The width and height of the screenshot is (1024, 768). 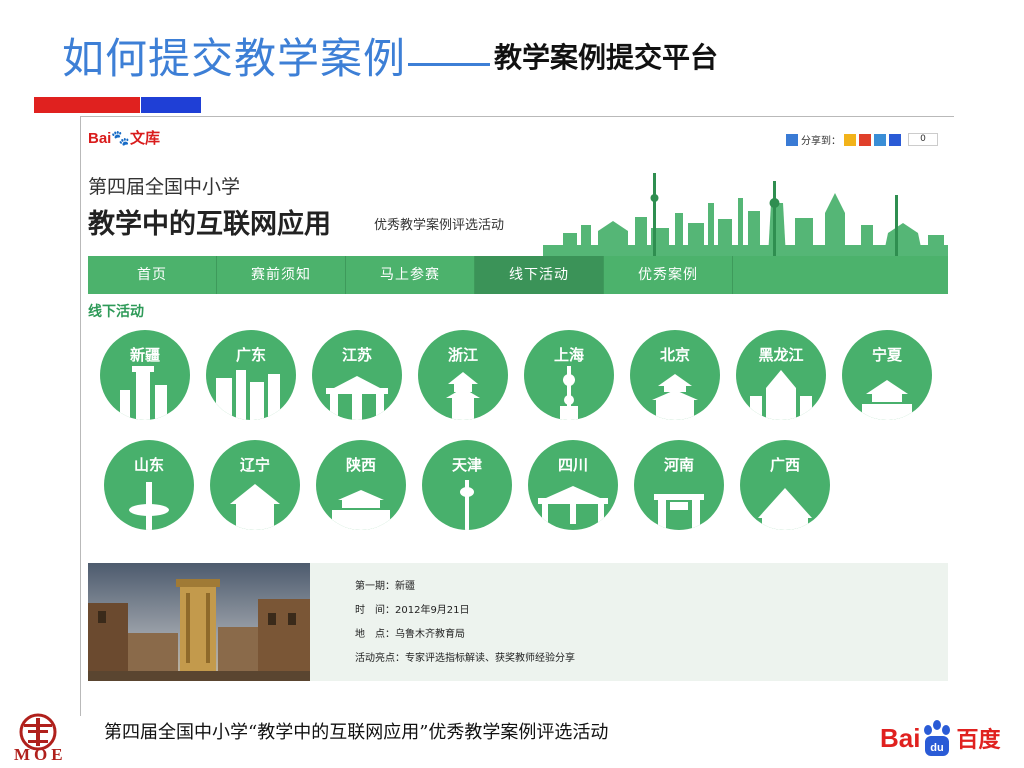 I want to click on city-label: 广西, so click(x=784, y=465).